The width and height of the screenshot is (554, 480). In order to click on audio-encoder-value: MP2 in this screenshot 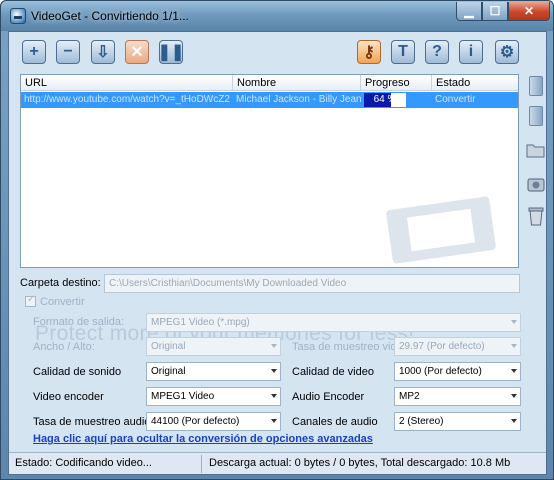, I will do `click(409, 396)`.